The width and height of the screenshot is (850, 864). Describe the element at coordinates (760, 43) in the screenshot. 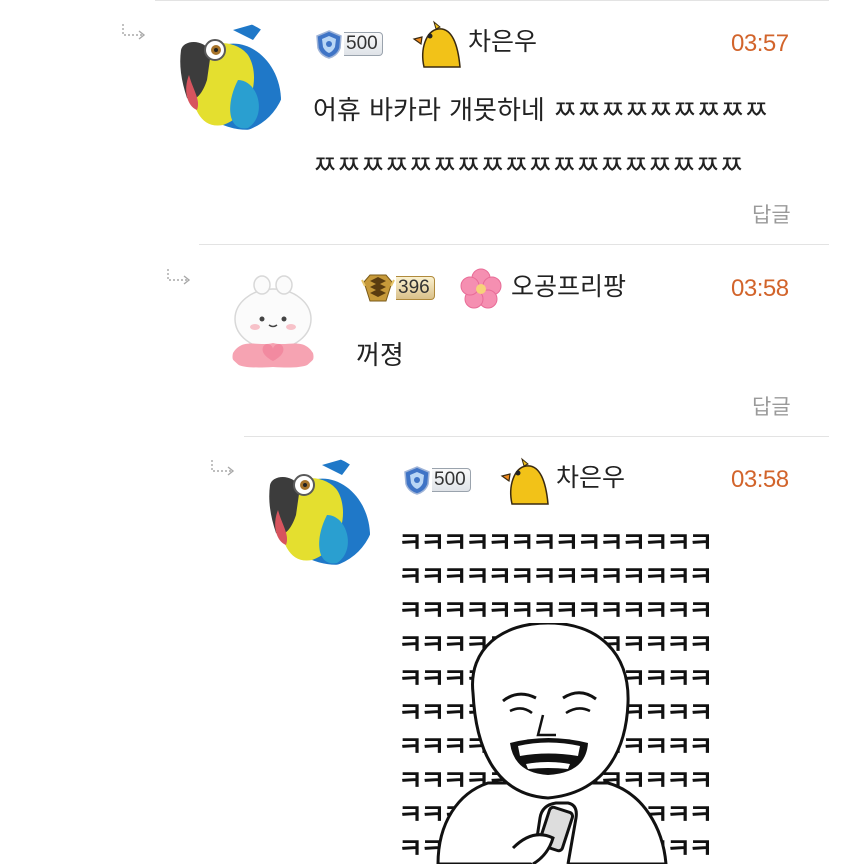

I see `timestamp: 03:57` at that location.